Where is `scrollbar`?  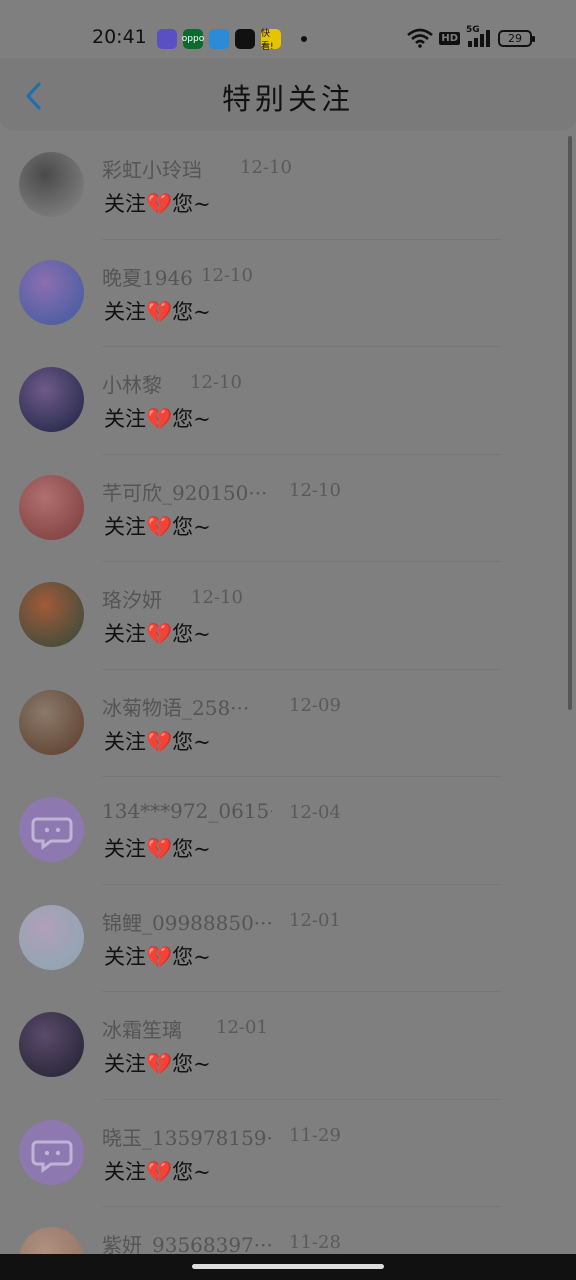
scrollbar is located at coordinates (570, 423).